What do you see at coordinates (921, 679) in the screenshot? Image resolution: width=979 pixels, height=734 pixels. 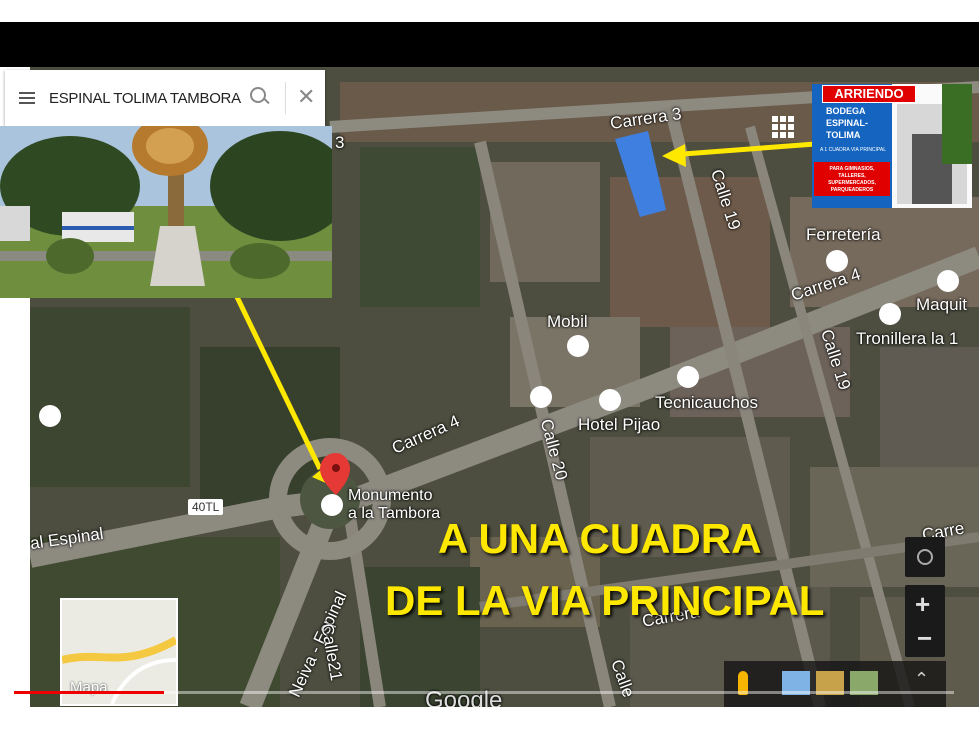 I see `expand-up-icon: ⌃` at bounding box center [921, 679].